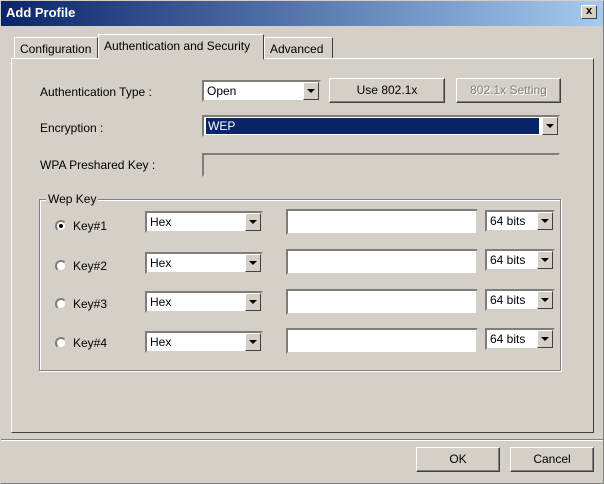  I want to click on close-button: x, so click(589, 12).